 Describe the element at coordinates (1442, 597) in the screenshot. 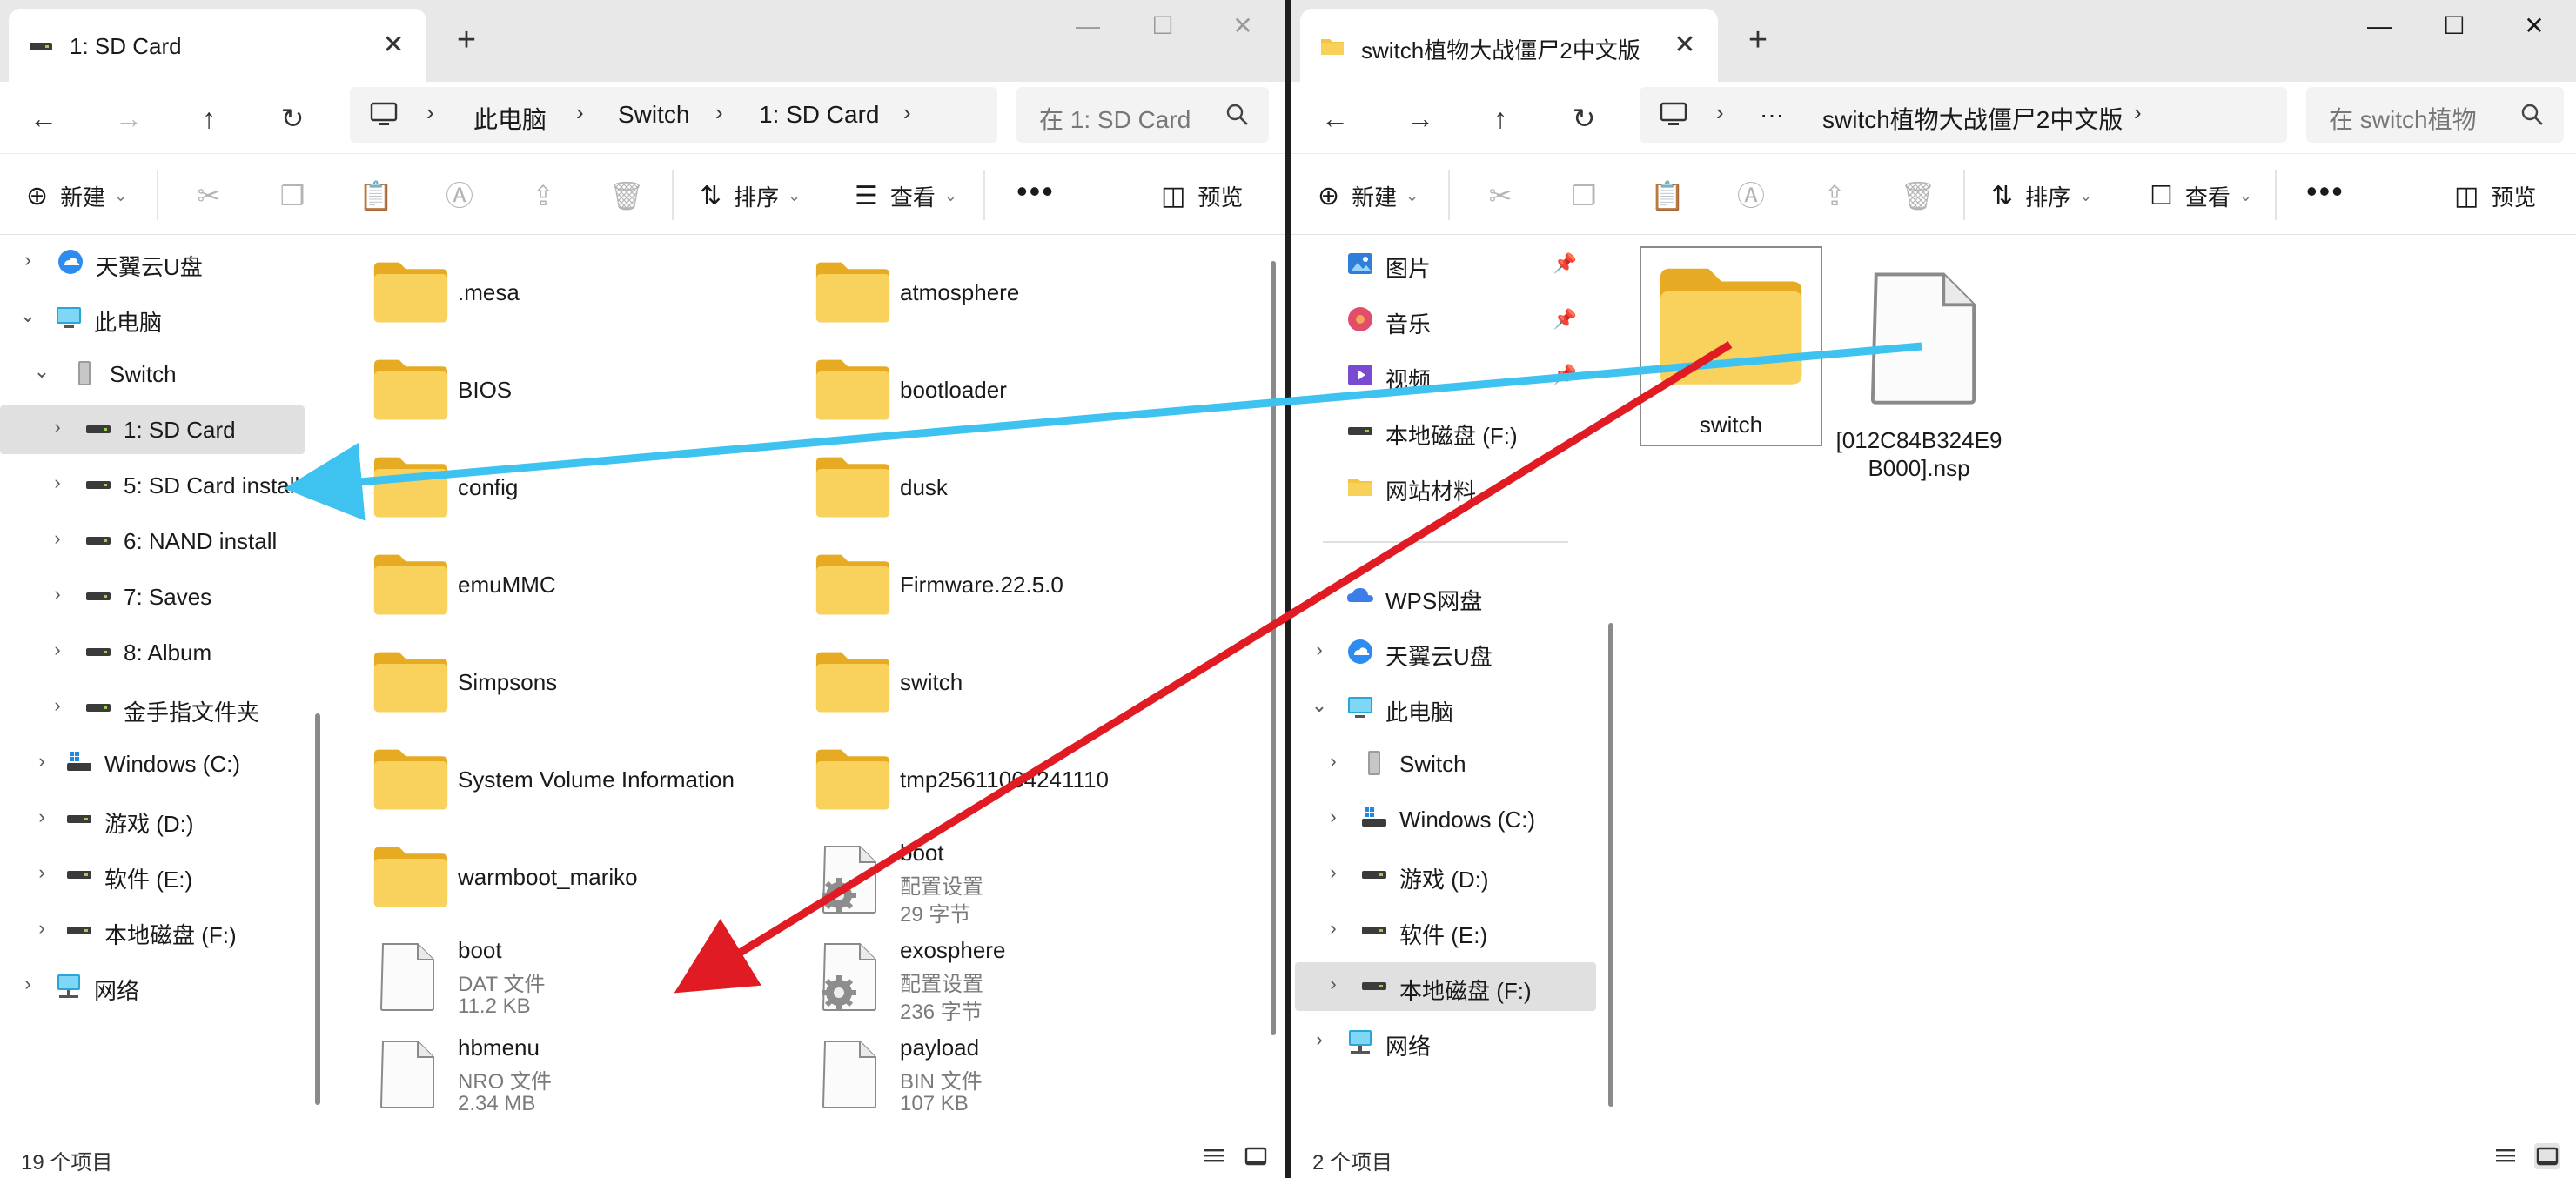

I see `nav-item: › WPS网盘` at that location.